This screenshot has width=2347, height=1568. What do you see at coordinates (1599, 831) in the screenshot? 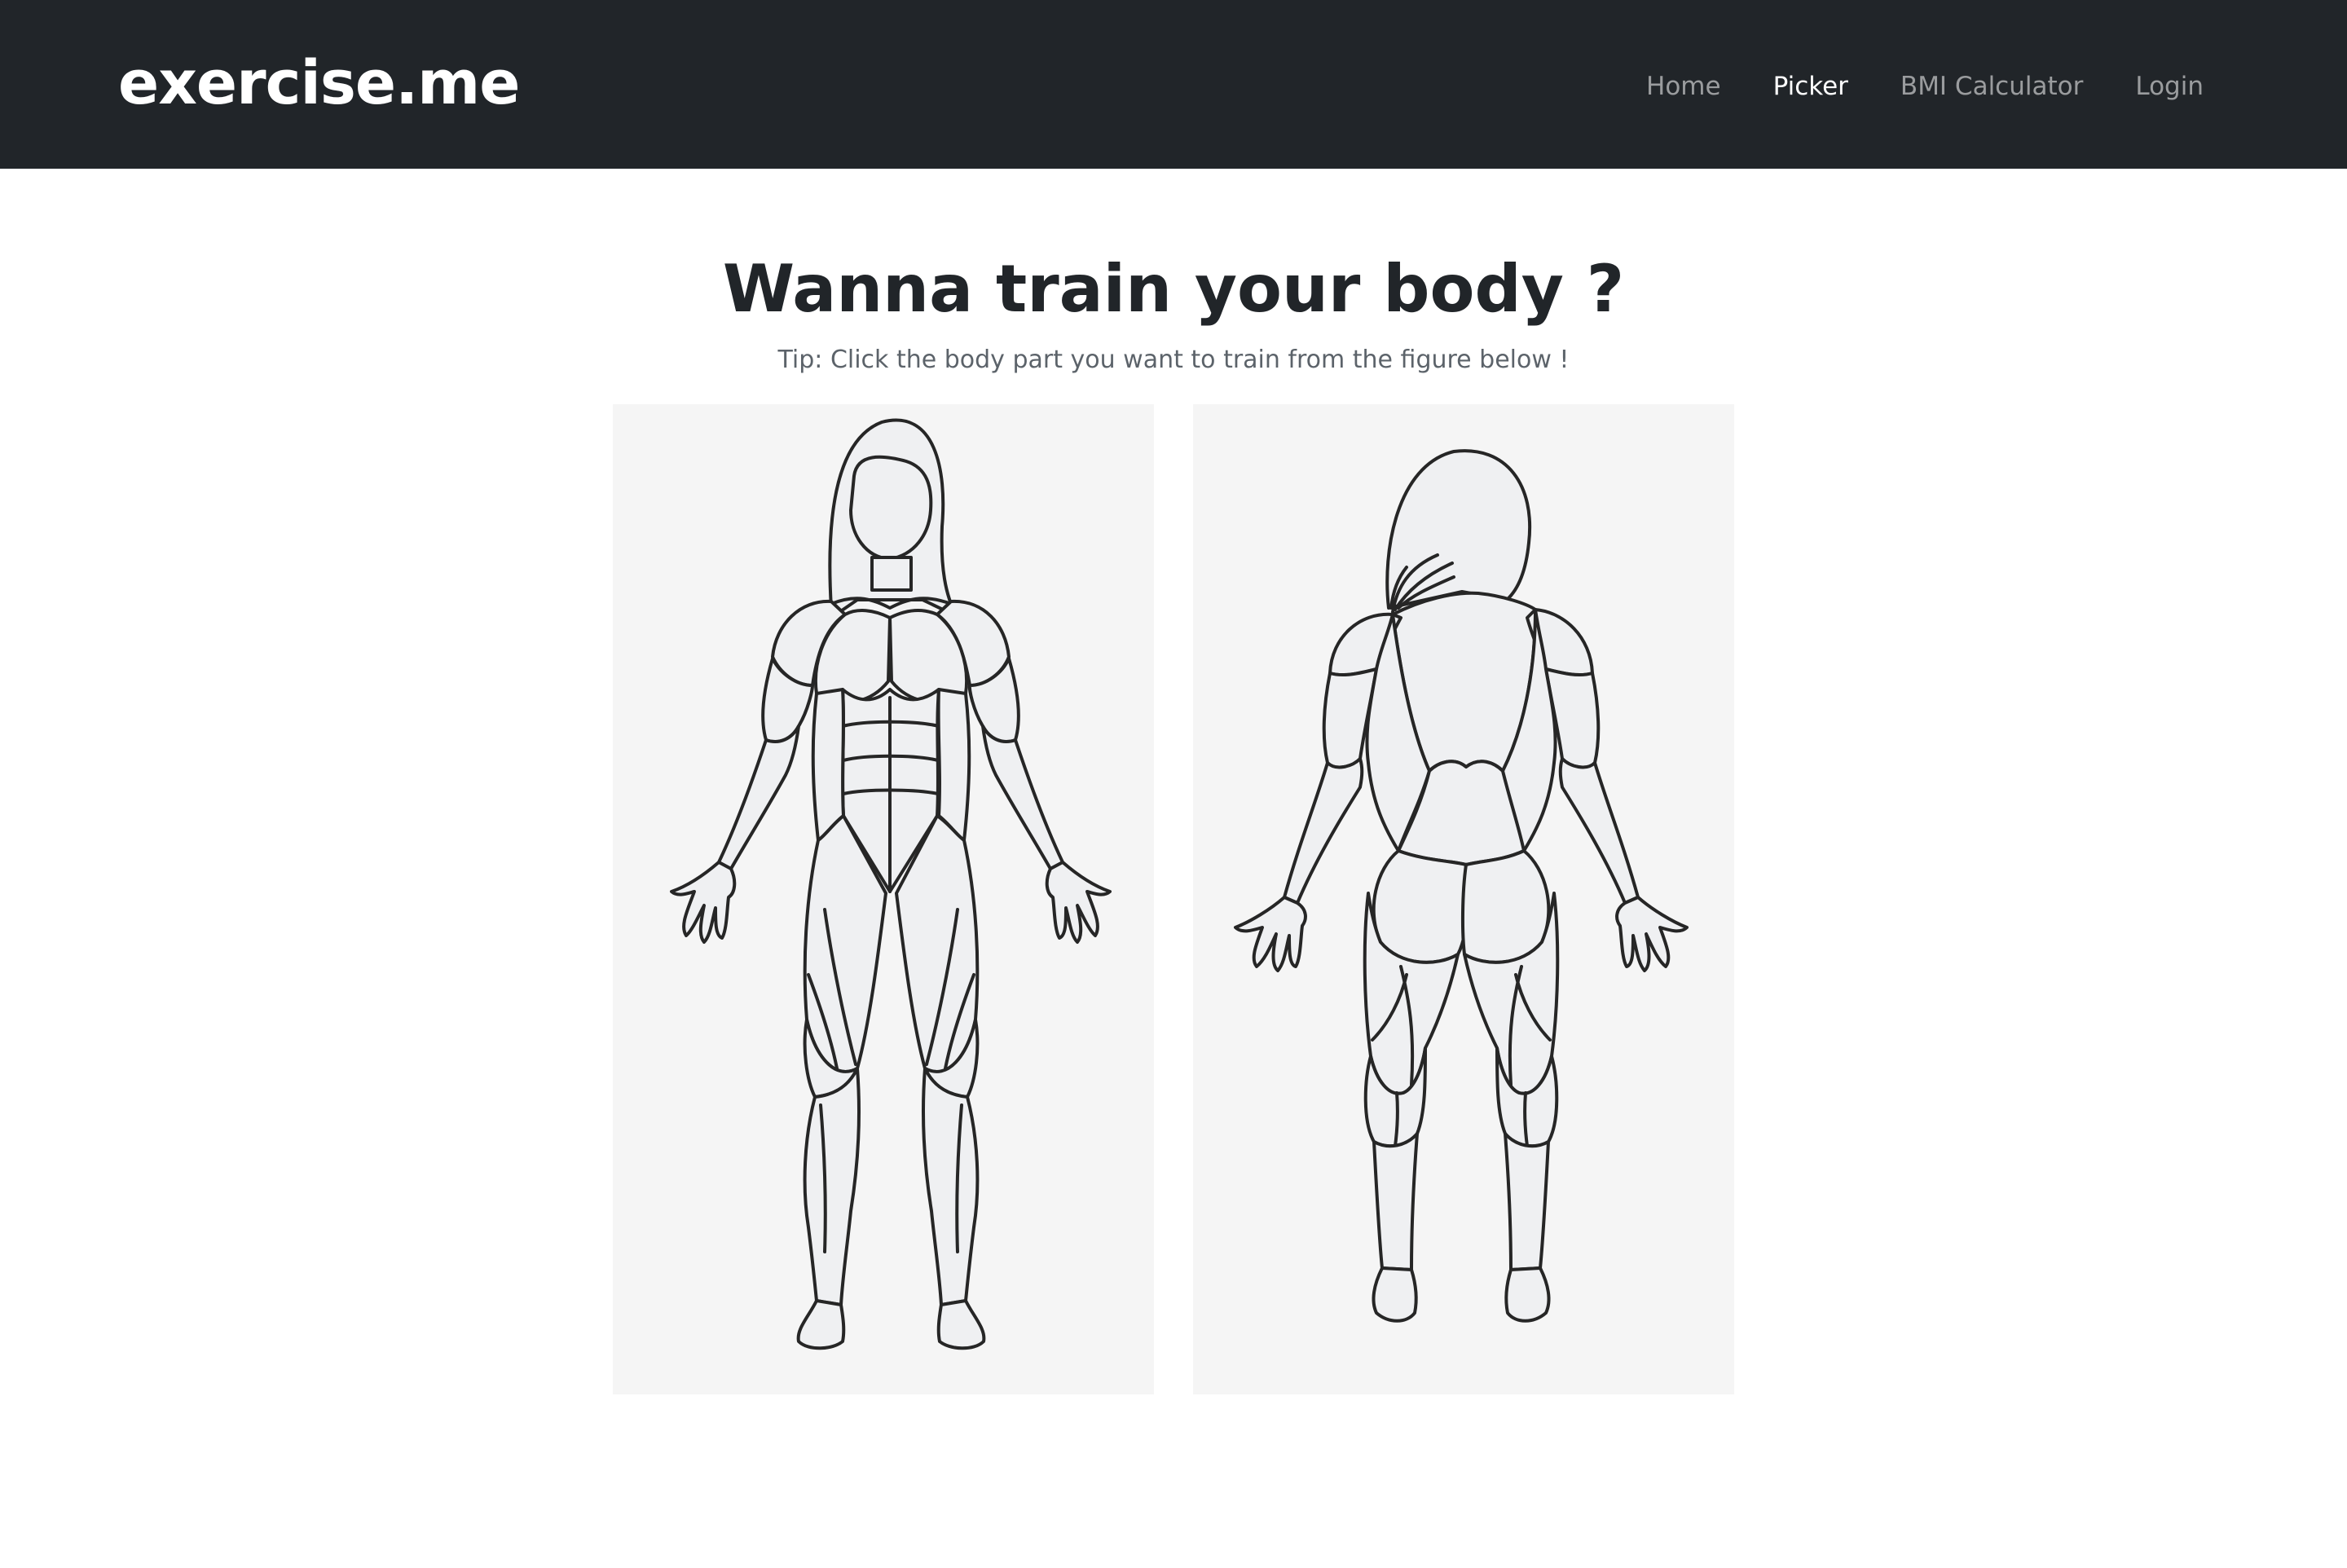
I see `right-forearm-back` at bounding box center [1599, 831].